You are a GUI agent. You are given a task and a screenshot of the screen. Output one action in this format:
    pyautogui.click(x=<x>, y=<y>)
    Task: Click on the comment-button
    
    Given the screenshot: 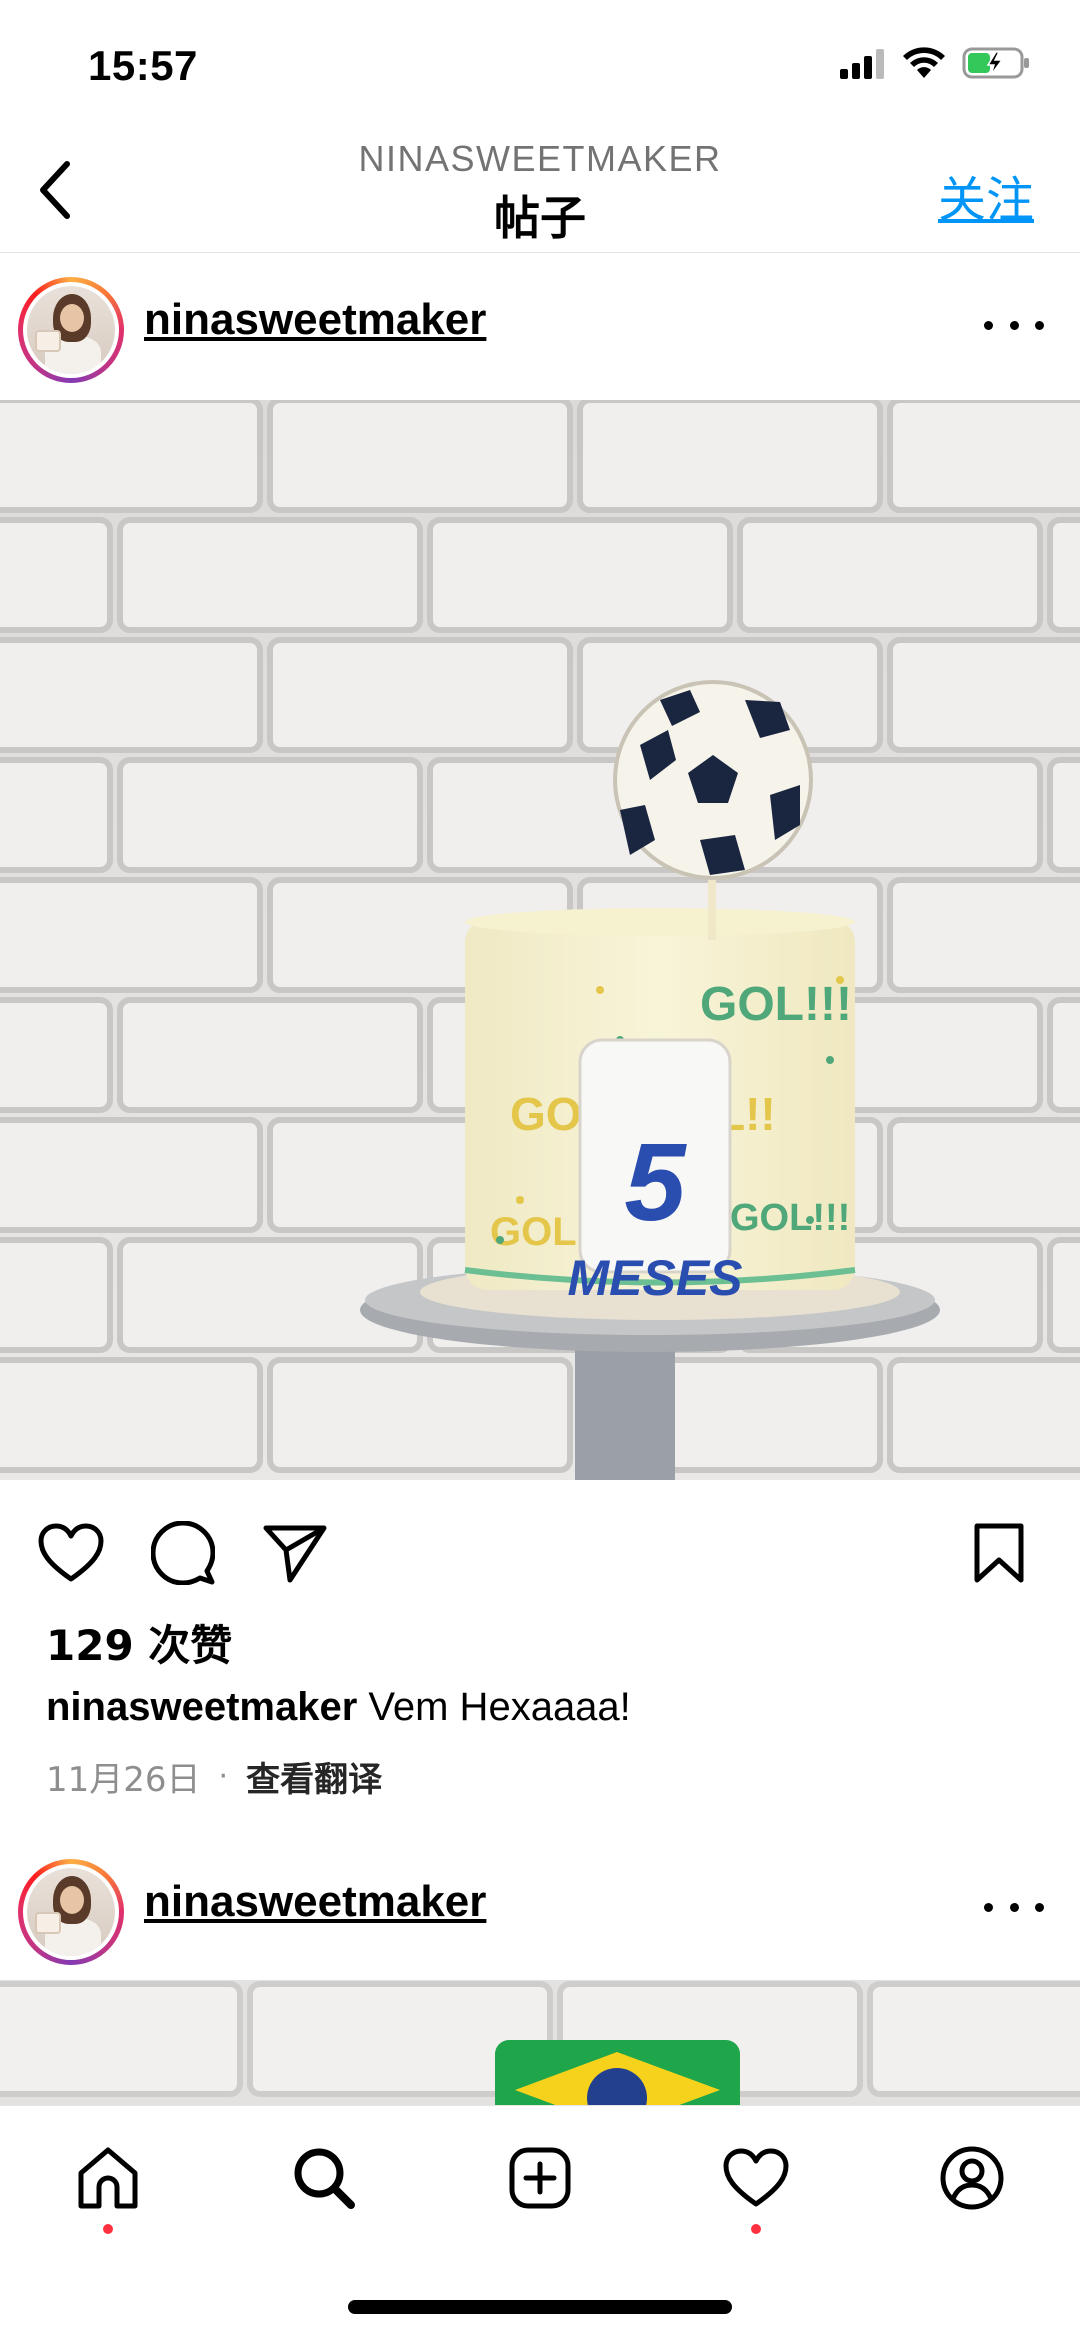 What is the action you would take?
    pyautogui.click(x=183, y=1553)
    